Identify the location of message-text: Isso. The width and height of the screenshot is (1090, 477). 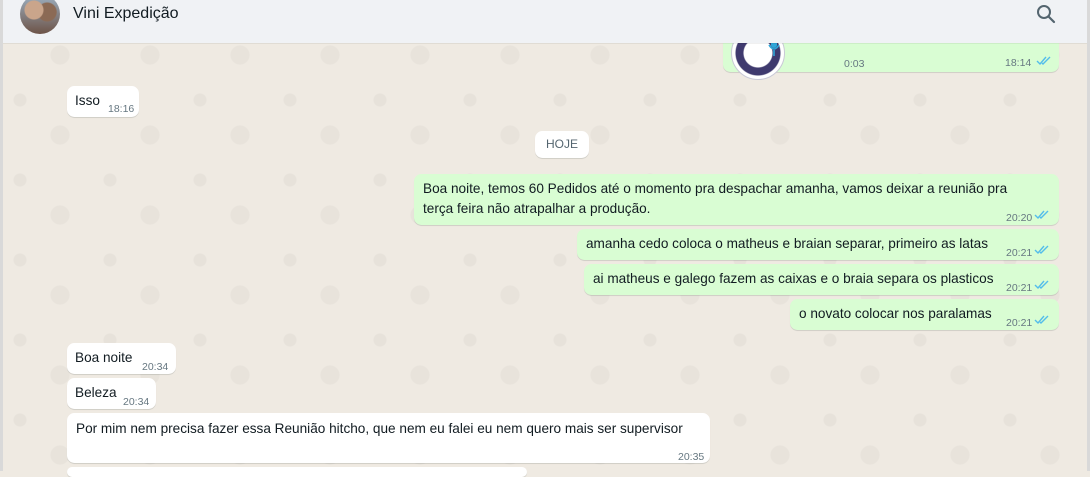
(87, 100).